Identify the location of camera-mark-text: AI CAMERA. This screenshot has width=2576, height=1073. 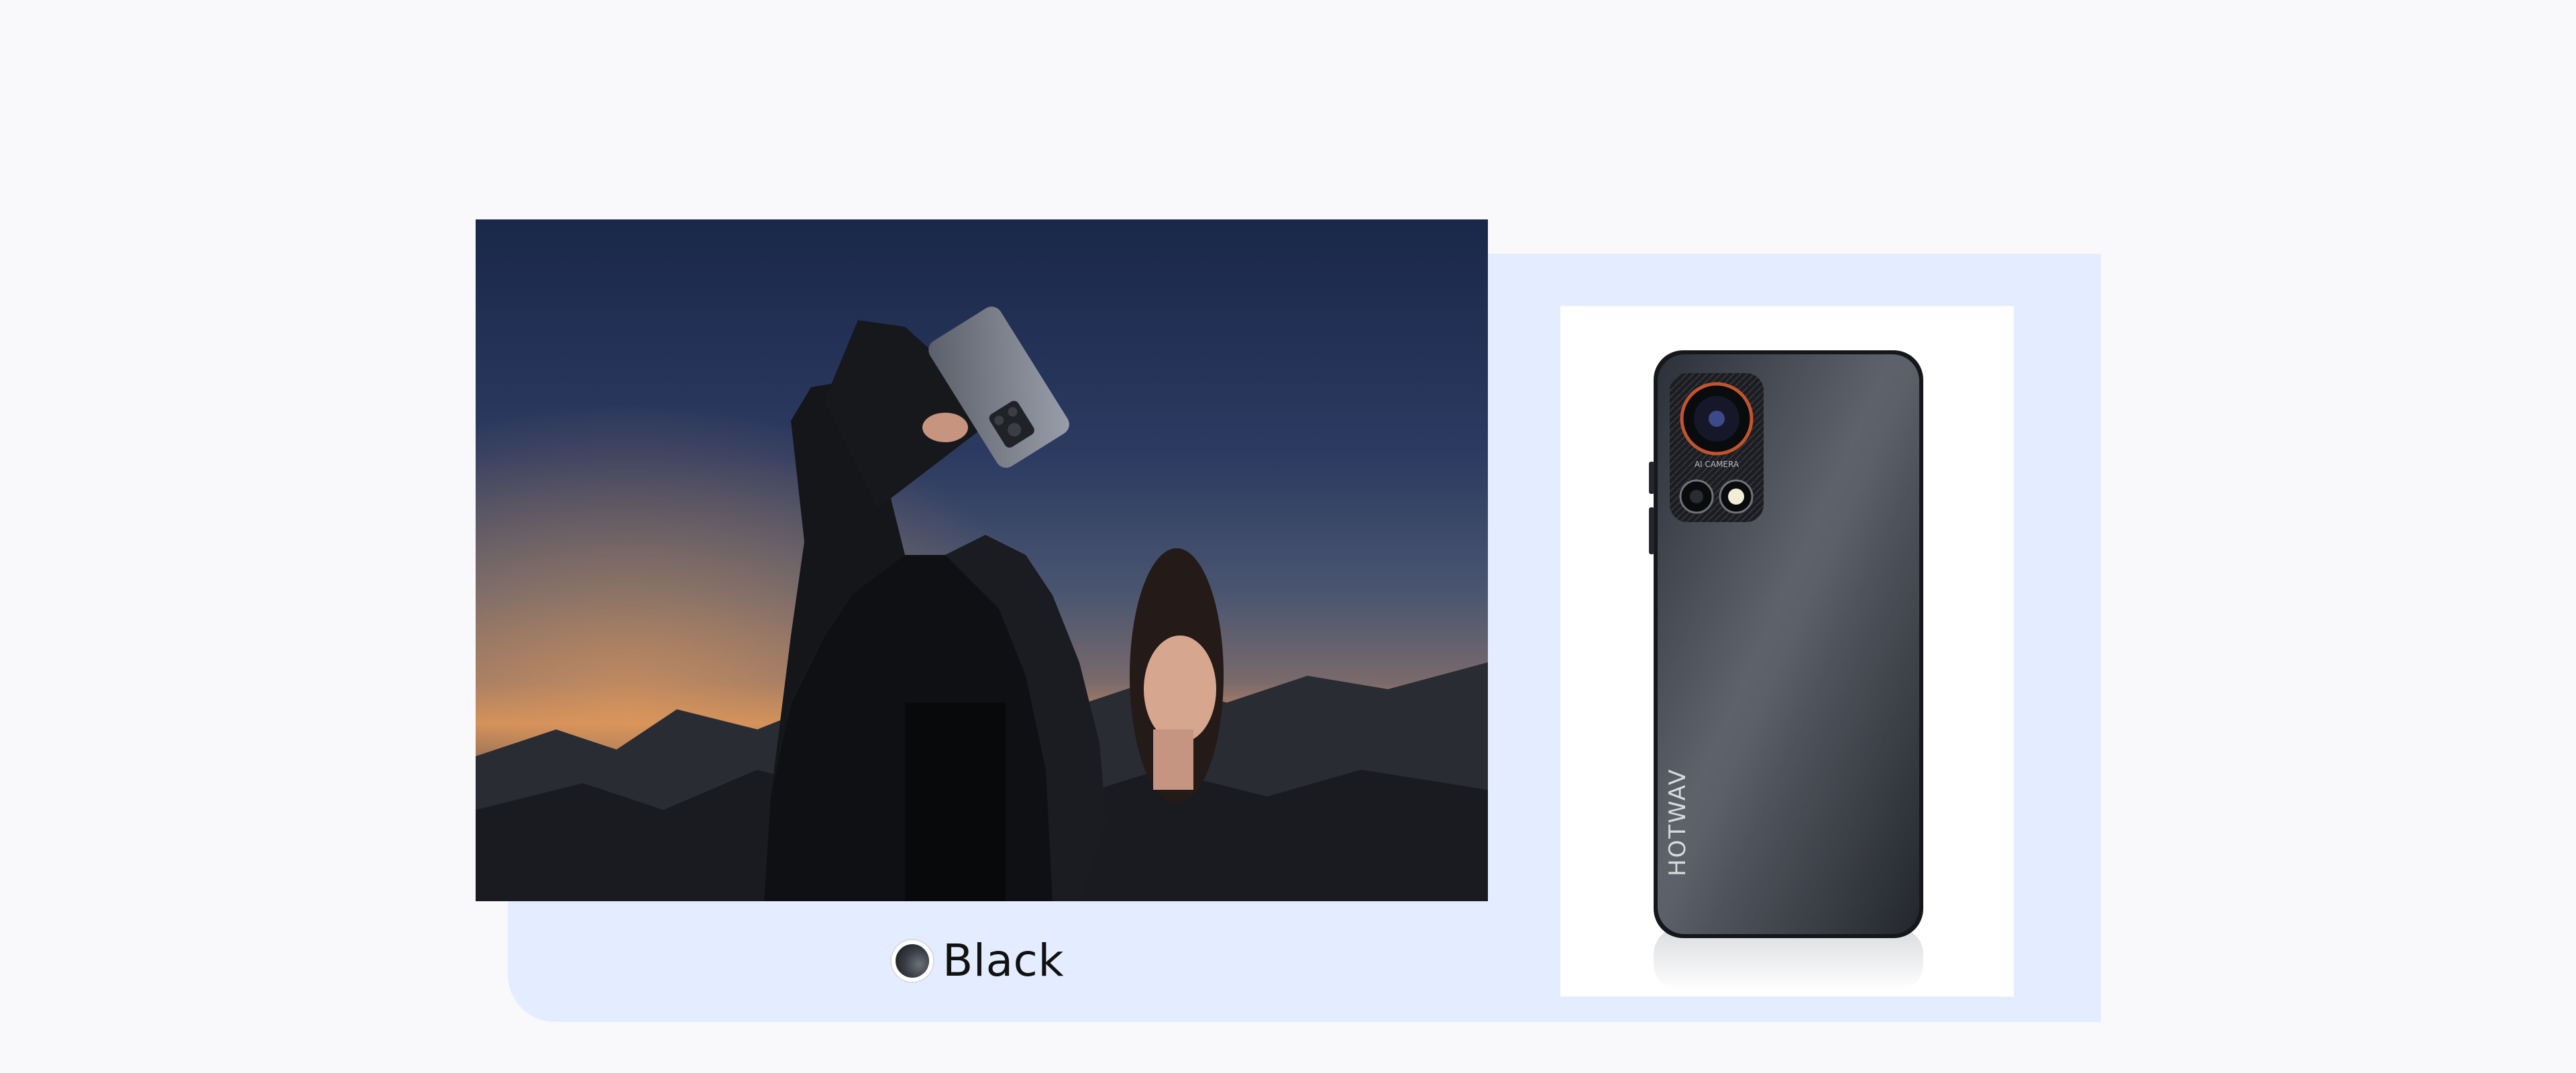
(1717, 464).